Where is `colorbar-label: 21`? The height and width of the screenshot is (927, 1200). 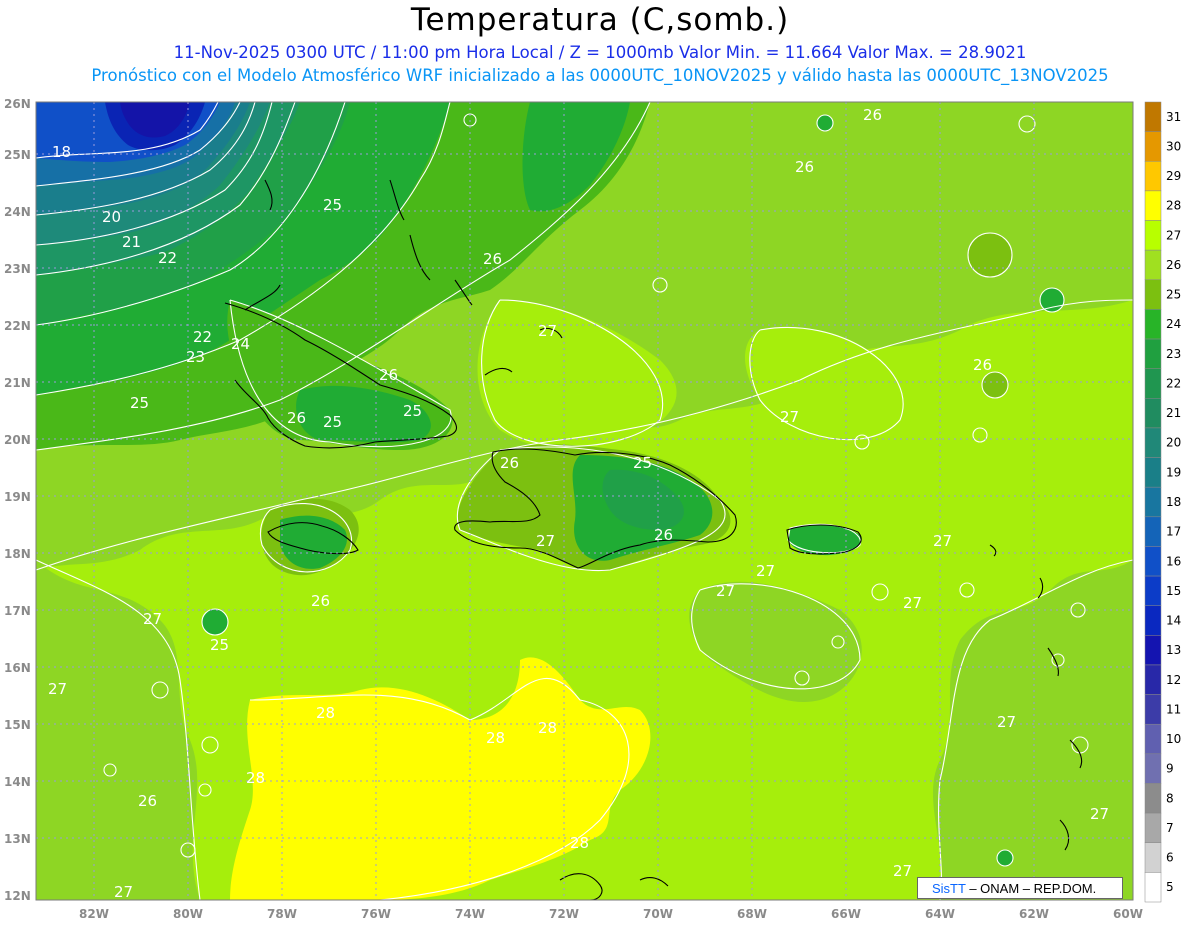
colorbar-label: 21 is located at coordinates (1173, 413).